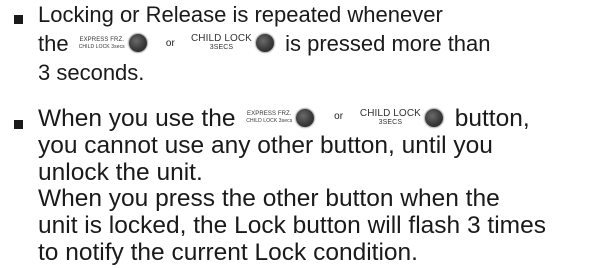 The height and width of the screenshot is (268, 591). Describe the element at coordinates (53, 43) in the screenshot. I see `text-span: the` at that location.